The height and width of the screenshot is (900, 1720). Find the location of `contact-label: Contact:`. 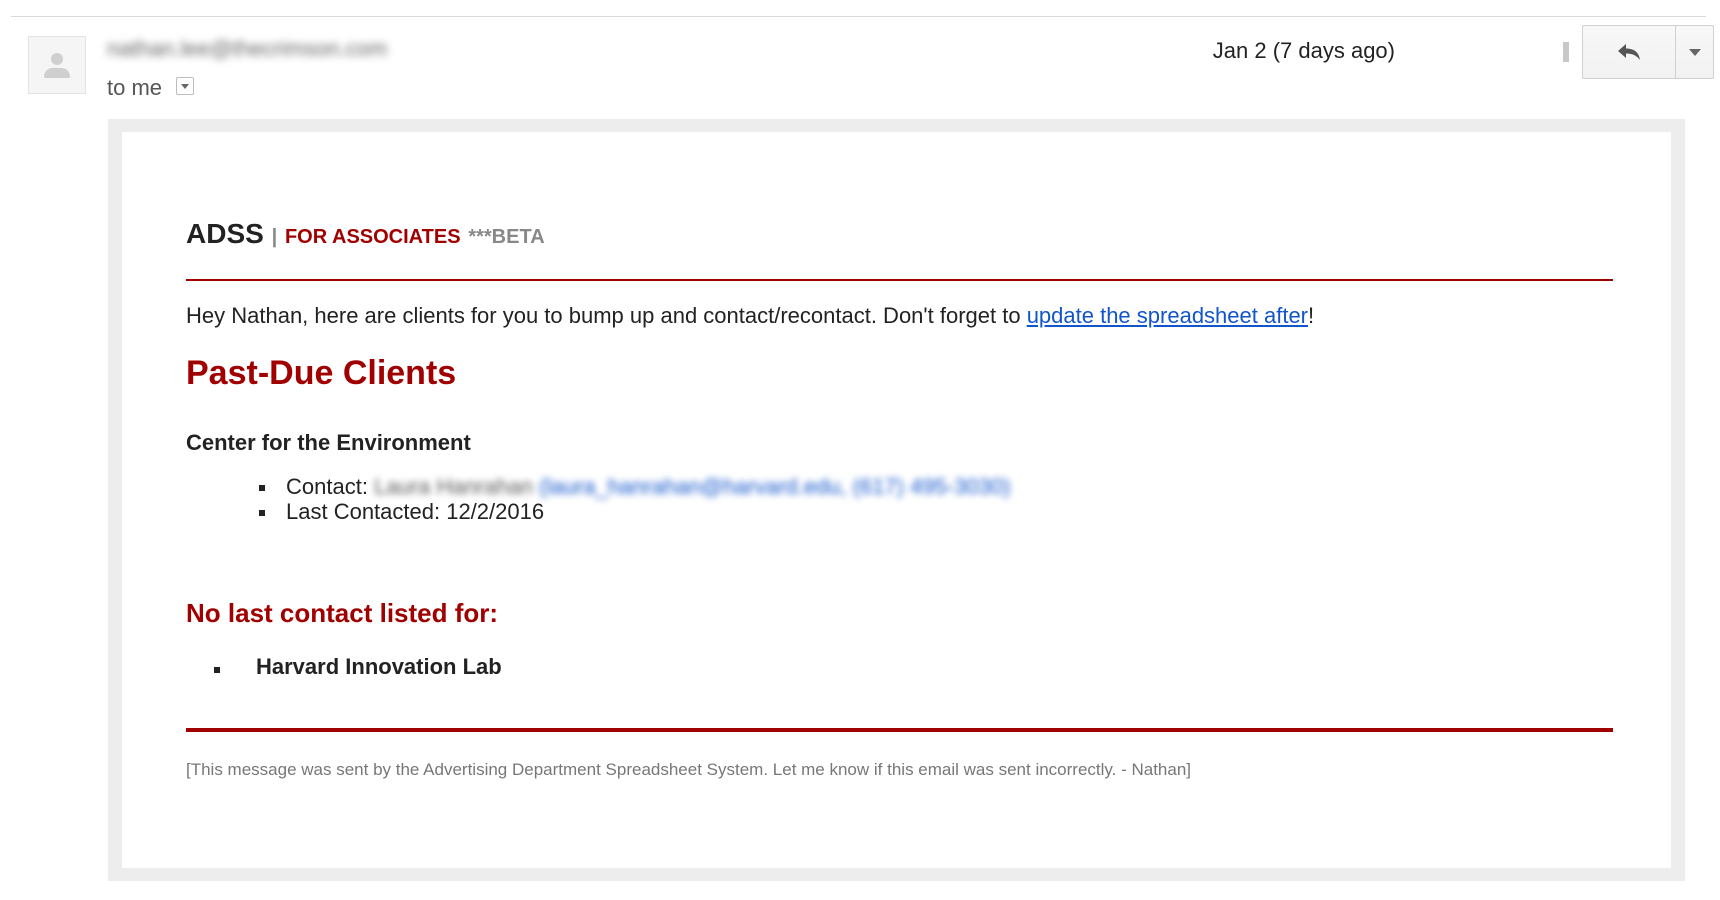

contact-label: Contact: is located at coordinates (327, 486).